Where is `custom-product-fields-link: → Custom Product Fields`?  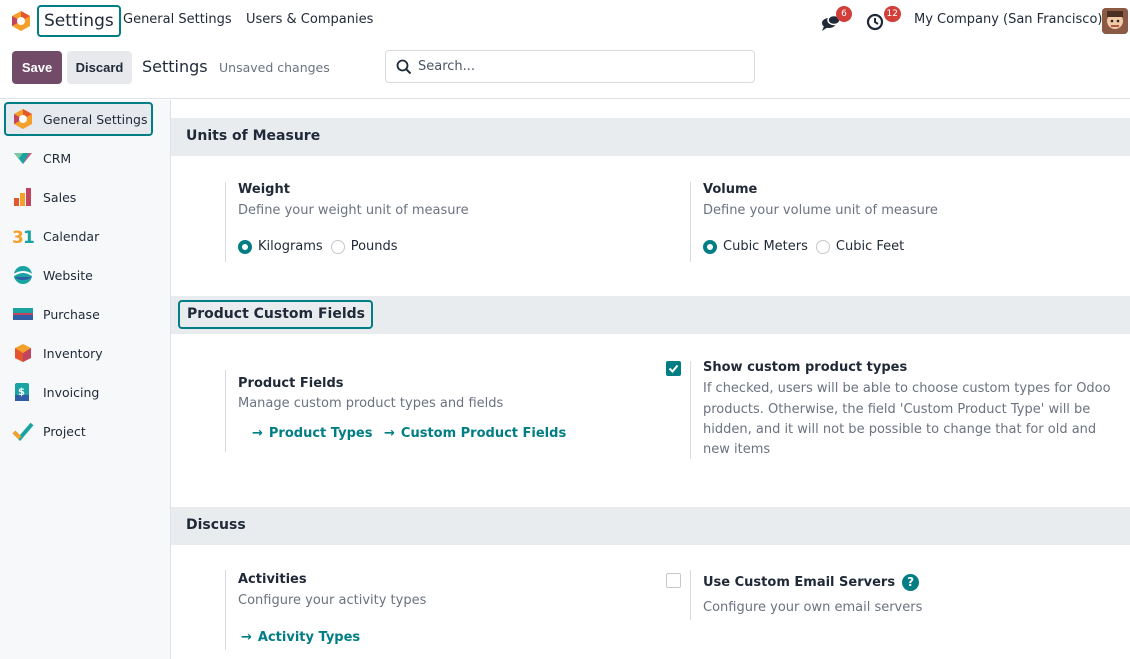
custom-product-fields-link: → Custom Product Fields is located at coordinates (475, 433).